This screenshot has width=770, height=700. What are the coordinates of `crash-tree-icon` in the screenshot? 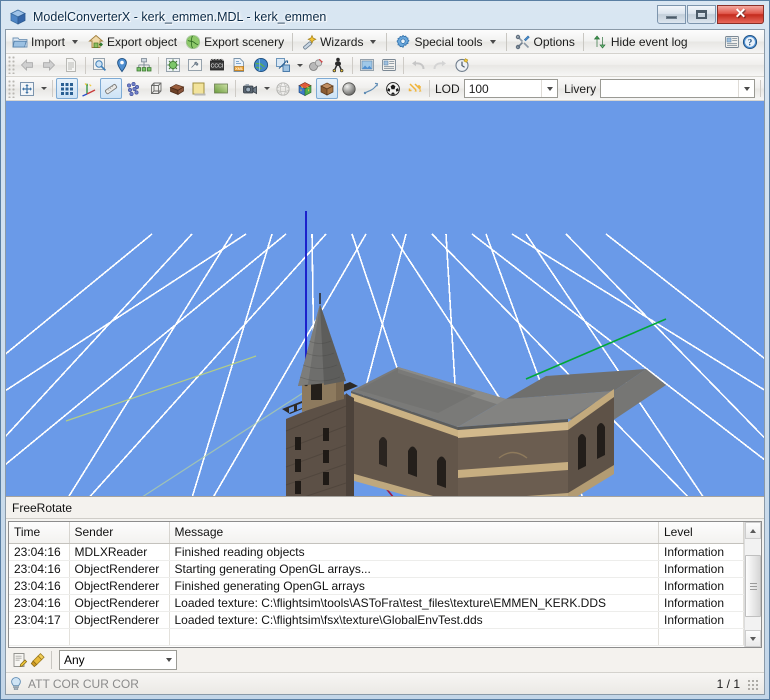 It's located at (338, 65).